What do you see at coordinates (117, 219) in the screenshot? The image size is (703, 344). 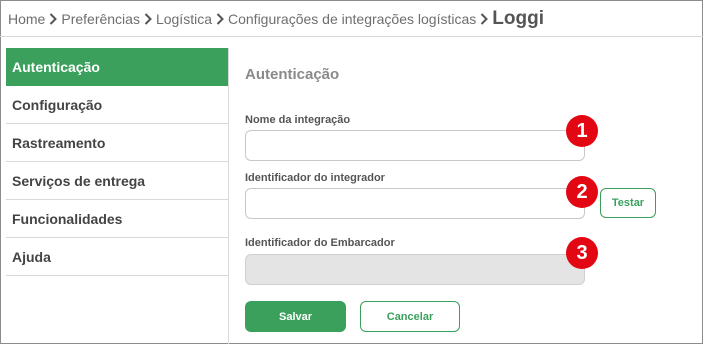 I see `sidebar-item-funcionalidades: Funcionalidades` at bounding box center [117, 219].